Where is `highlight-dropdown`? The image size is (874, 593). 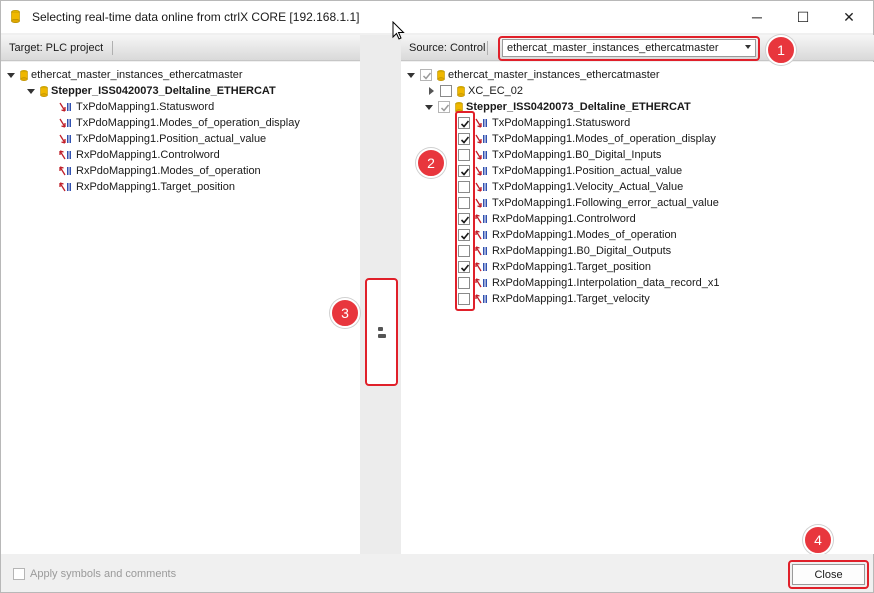 highlight-dropdown is located at coordinates (629, 48).